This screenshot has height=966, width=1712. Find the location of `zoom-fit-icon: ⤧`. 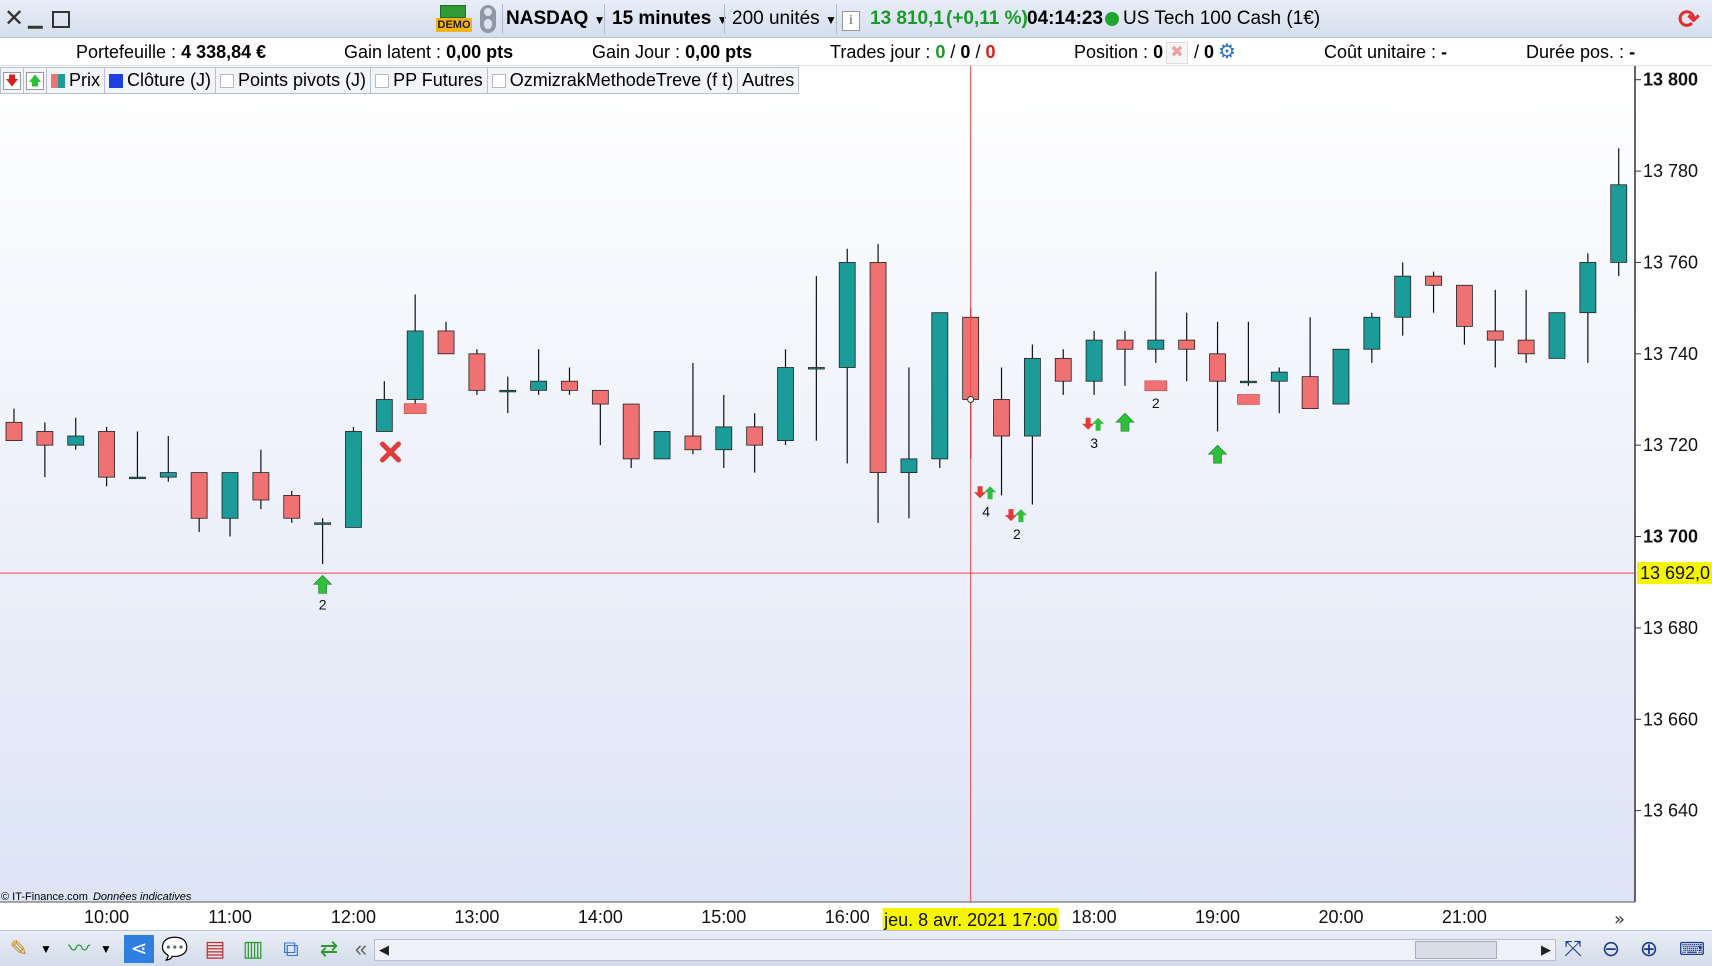

zoom-fit-icon: ⤧ is located at coordinates (1573, 949).